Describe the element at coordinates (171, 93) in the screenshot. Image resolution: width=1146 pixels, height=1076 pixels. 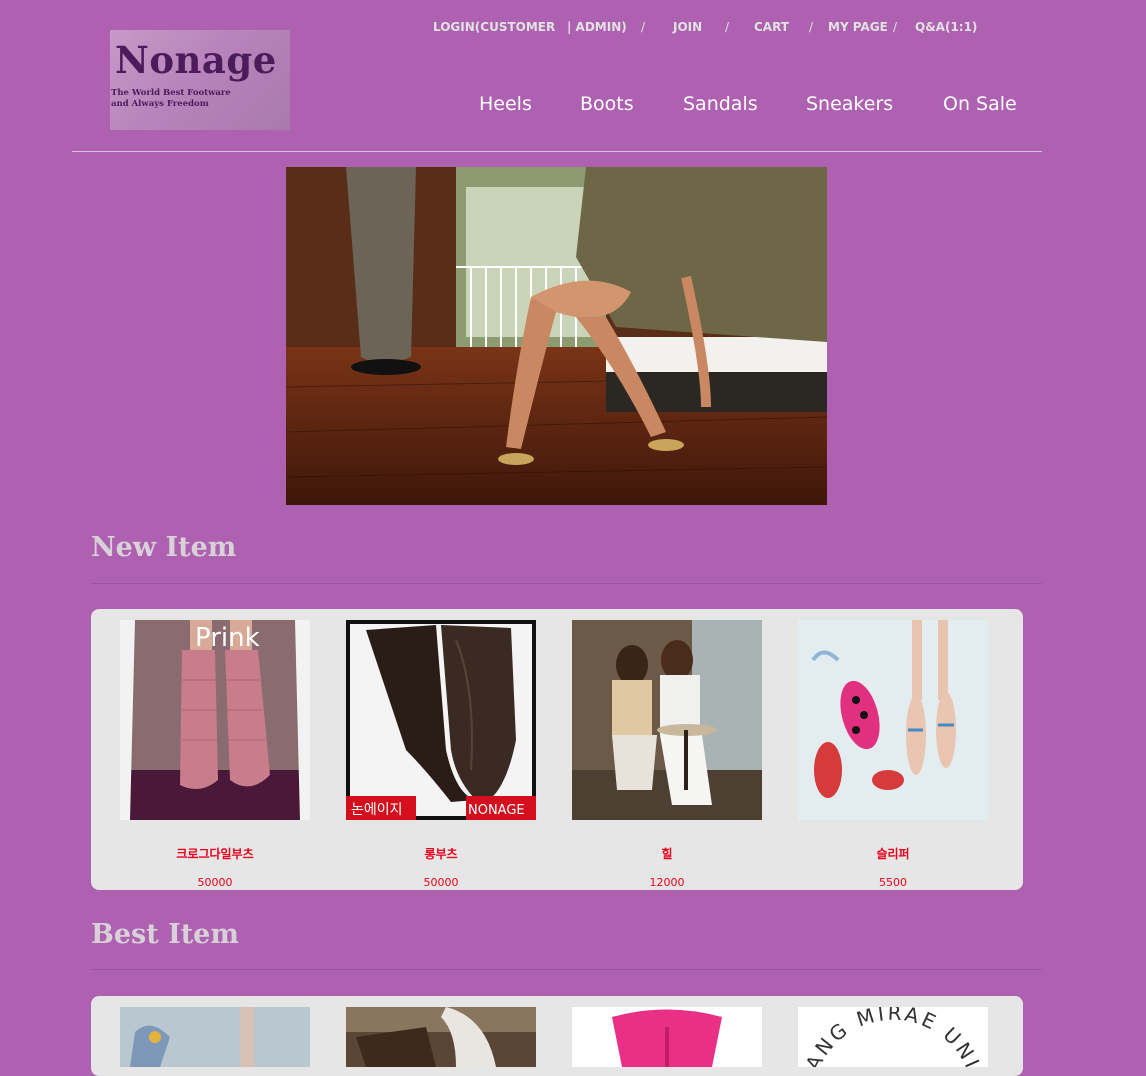
I see `logo-tagline-line1: The World Best Footware` at that location.